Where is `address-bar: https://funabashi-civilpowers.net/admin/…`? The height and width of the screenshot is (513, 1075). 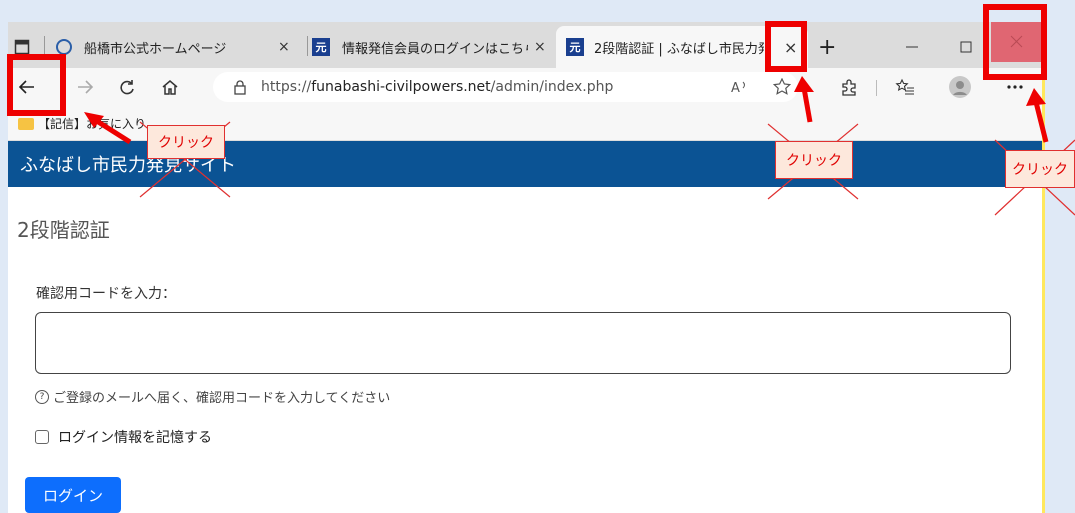 address-bar: https://funabashi-civilpowers.net/admin/… is located at coordinates (505, 87).